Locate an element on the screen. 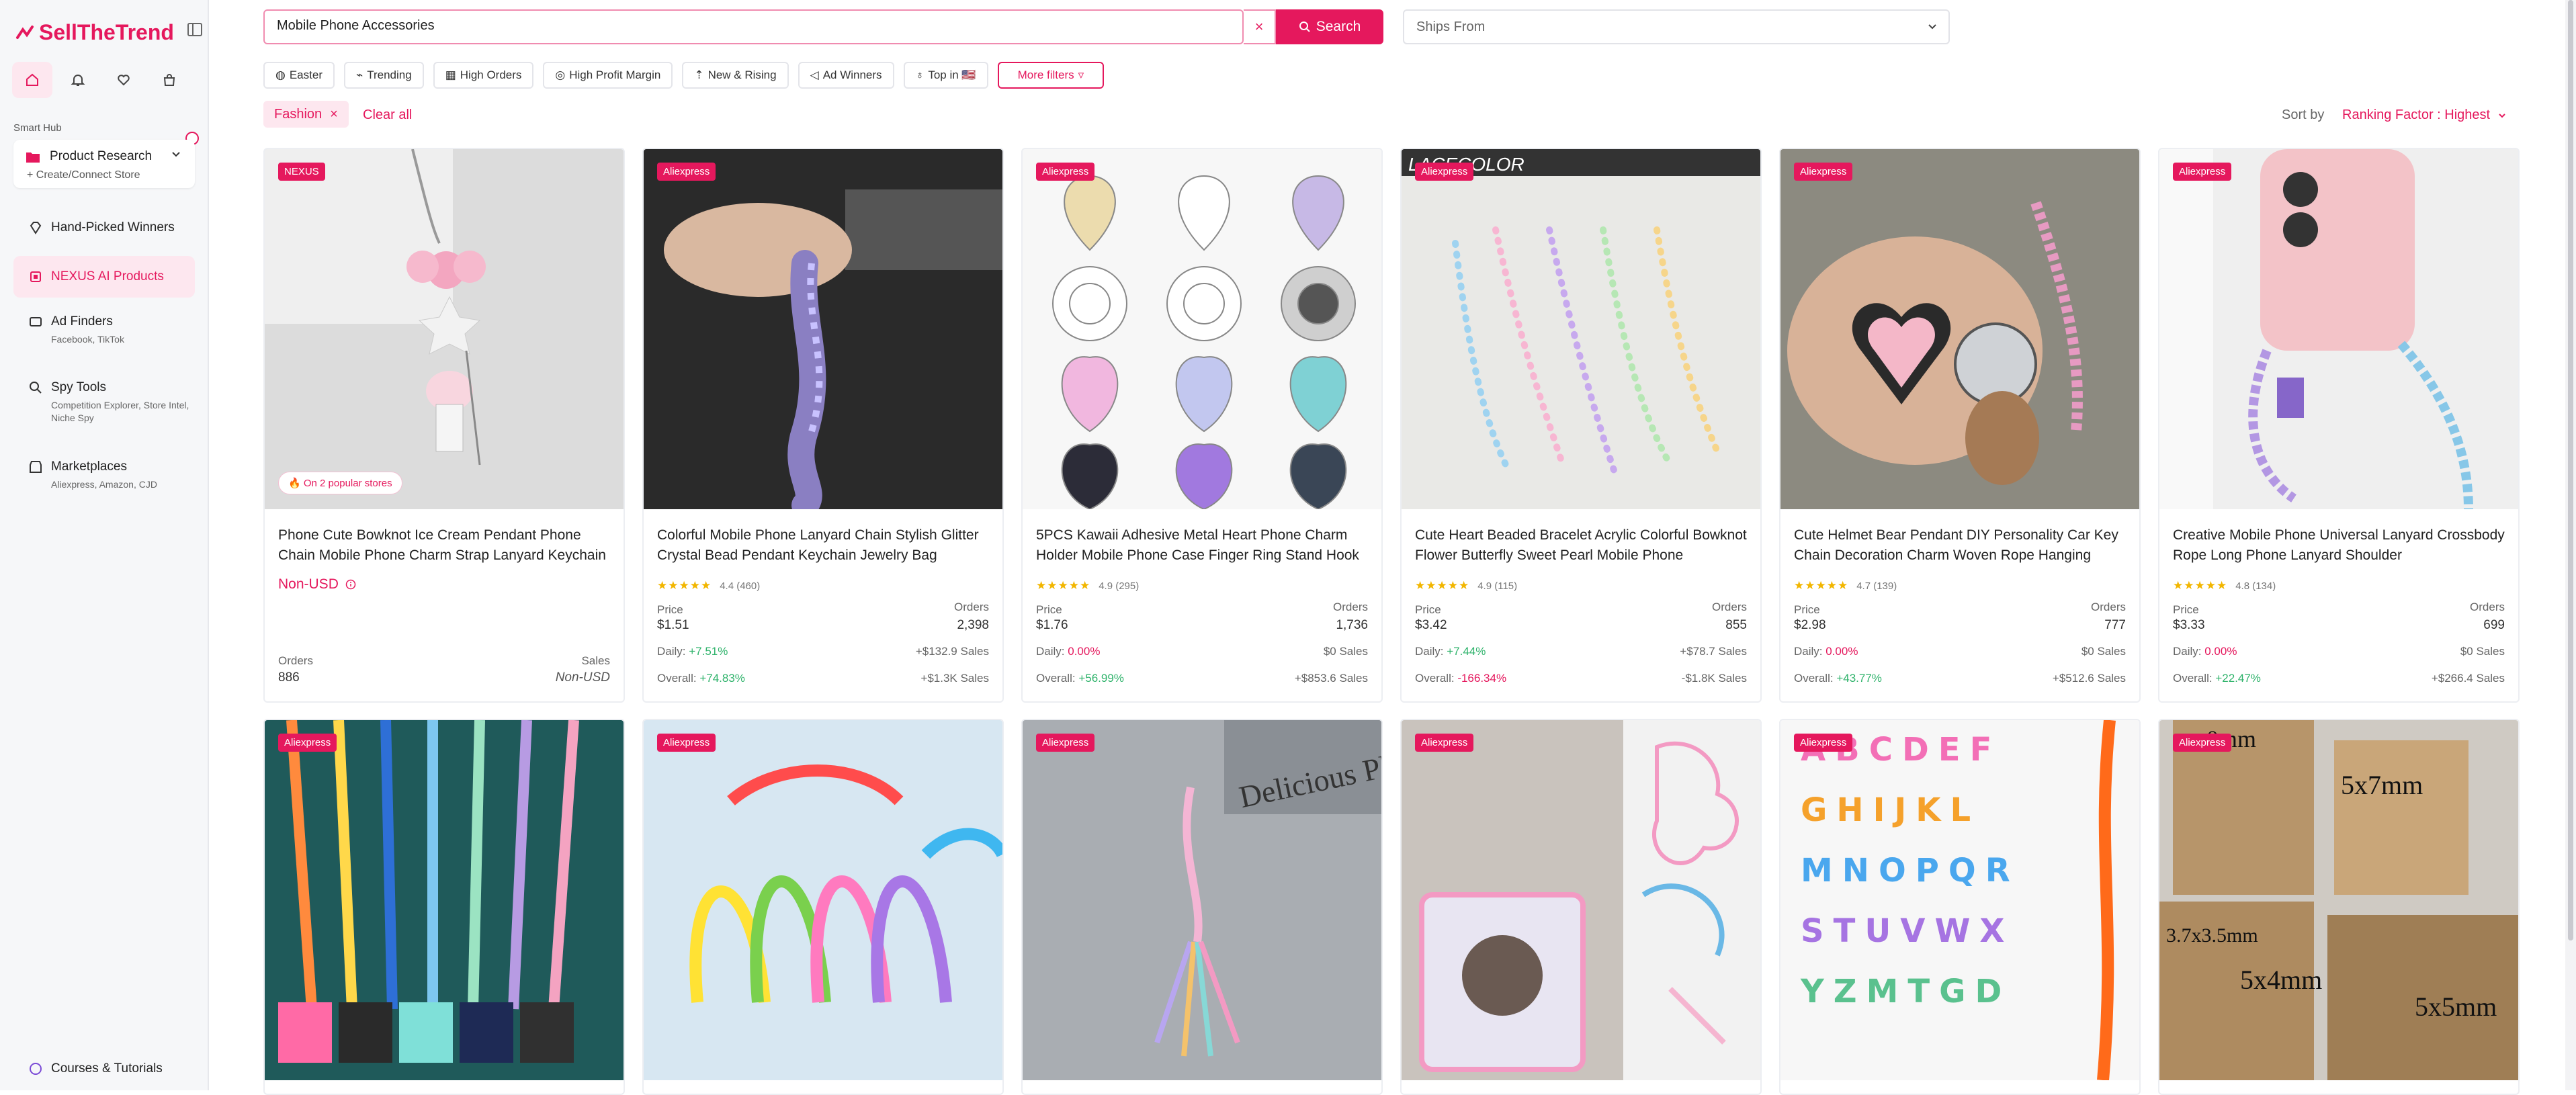  rating-text: 4.4 (460) is located at coordinates (740, 586).